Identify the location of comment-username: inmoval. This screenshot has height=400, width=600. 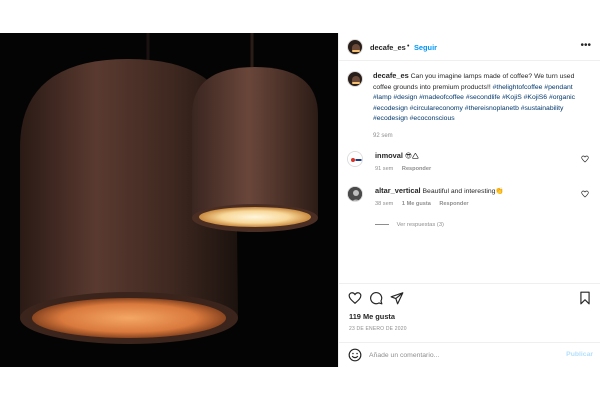
(389, 155).